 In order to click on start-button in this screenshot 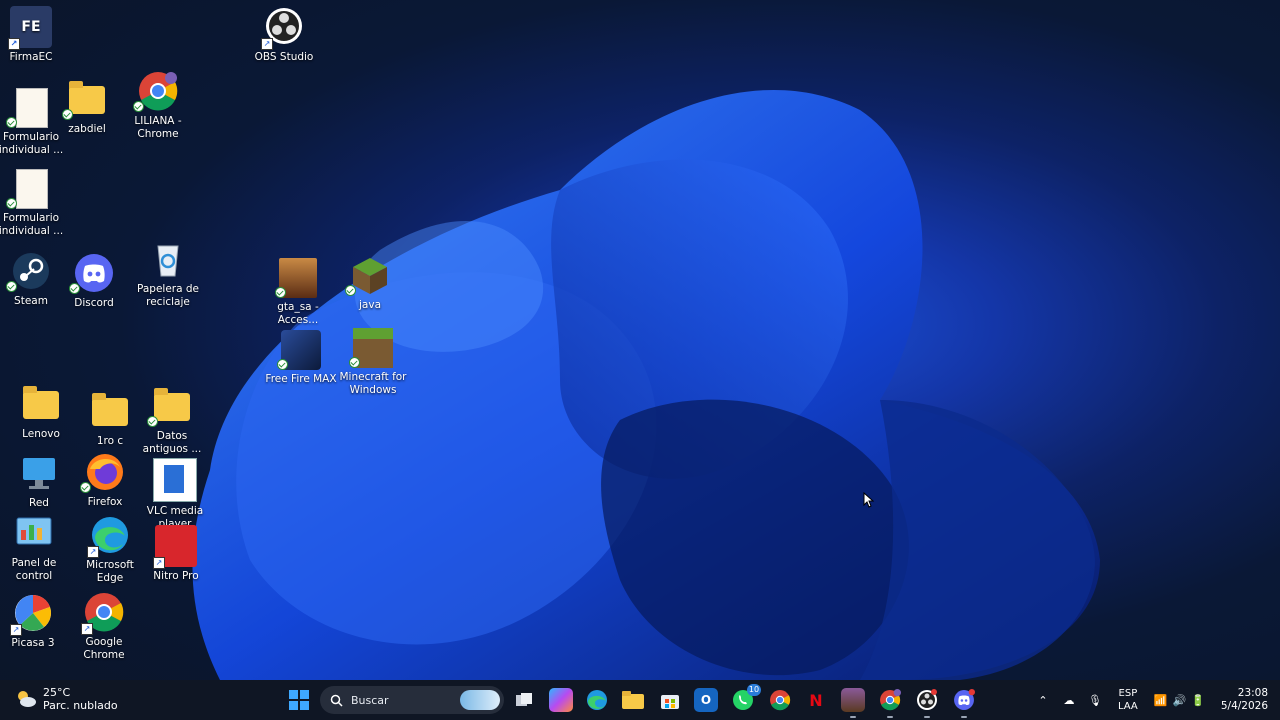, I will do `click(299, 700)`.